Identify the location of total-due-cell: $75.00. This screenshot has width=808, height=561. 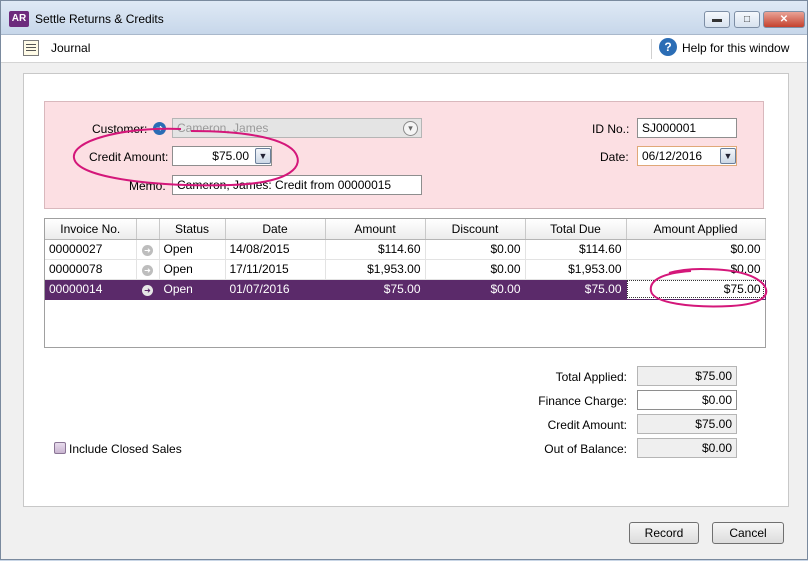
(576, 289).